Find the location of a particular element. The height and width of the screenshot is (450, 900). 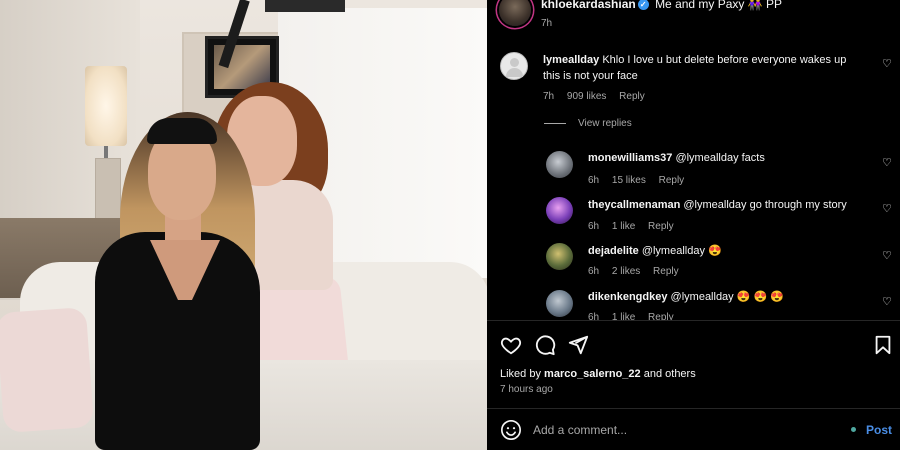

heart-outline-icon is located at coordinates (511, 345).